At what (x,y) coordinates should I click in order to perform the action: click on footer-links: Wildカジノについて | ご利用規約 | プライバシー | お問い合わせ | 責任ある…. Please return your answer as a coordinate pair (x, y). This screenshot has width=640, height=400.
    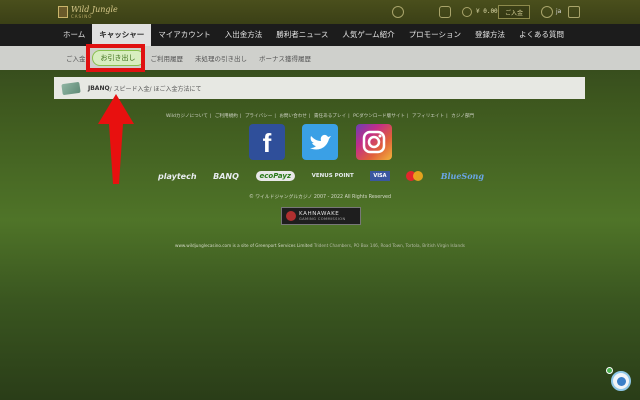
    Looking at the image, I should click on (320, 116).